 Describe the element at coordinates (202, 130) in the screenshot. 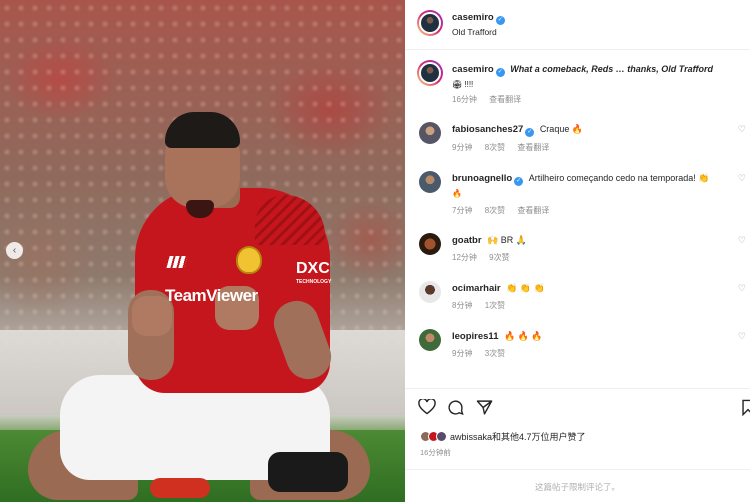

I see `player-hair` at that location.